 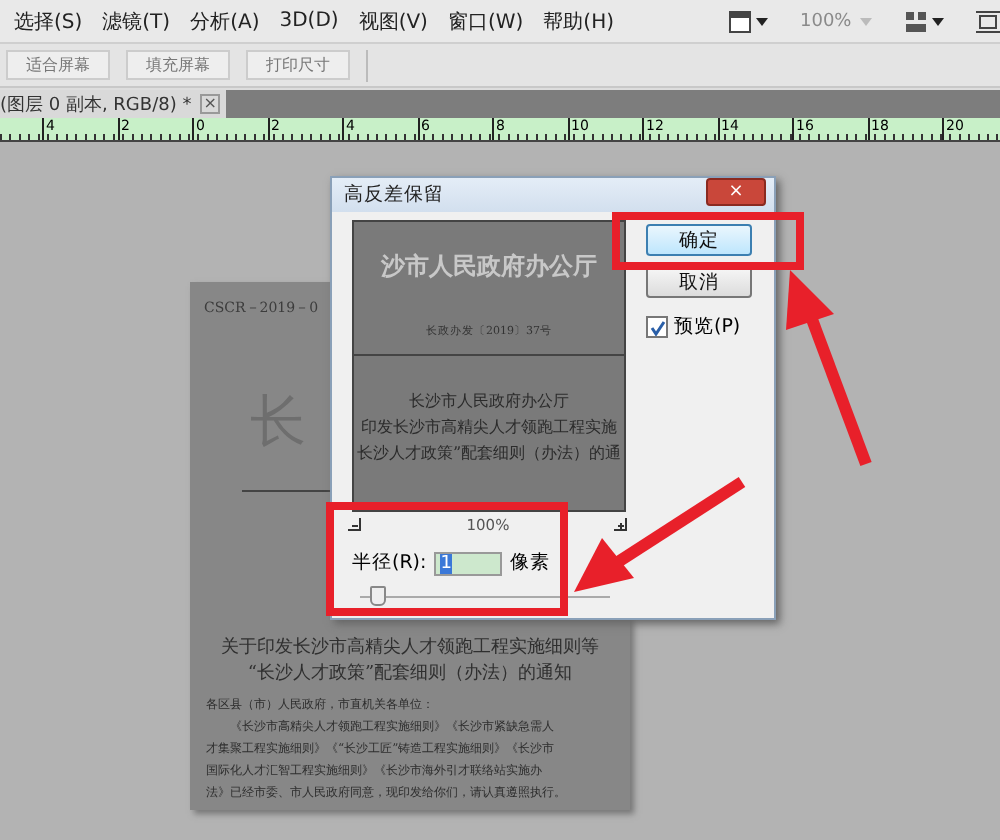 I want to click on menu-item: 视图(V), so click(x=393, y=21).